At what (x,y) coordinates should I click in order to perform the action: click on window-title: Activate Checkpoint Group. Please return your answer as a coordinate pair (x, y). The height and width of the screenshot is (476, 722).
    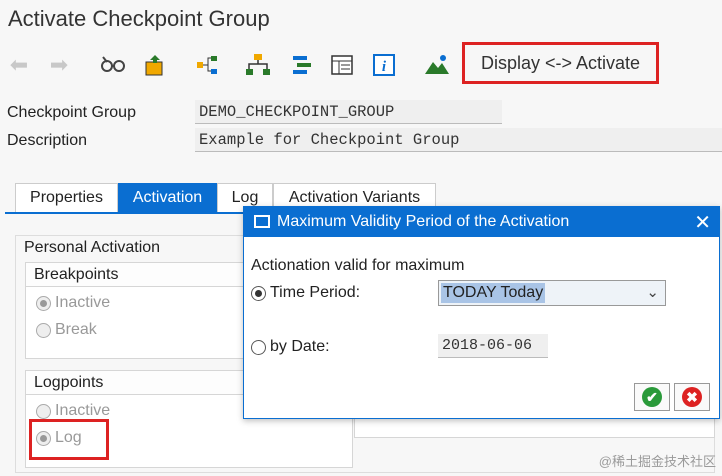
    Looking at the image, I should click on (139, 18).